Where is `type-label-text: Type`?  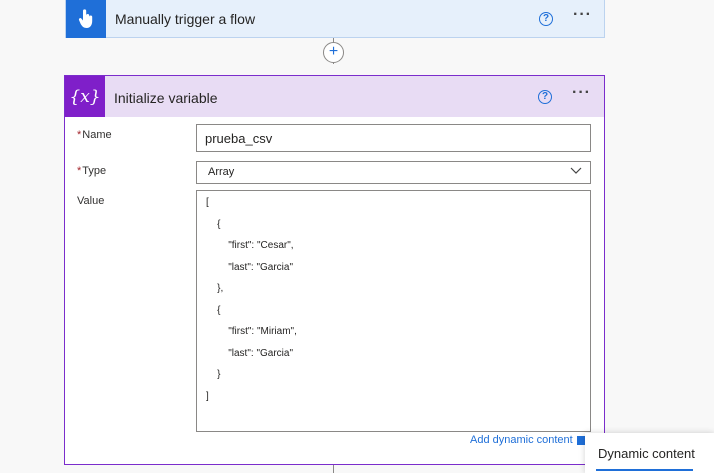 type-label-text: Type is located at coordinates (94, 171).